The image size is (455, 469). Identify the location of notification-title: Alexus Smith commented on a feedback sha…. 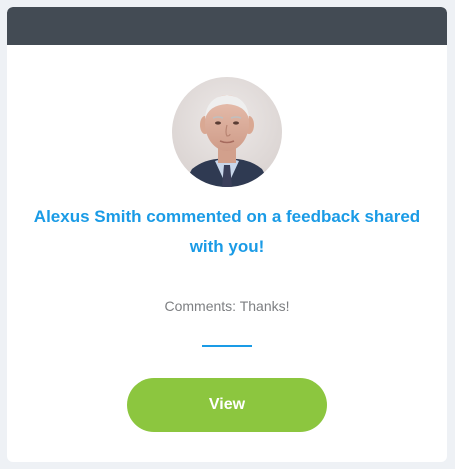
(227, 231).